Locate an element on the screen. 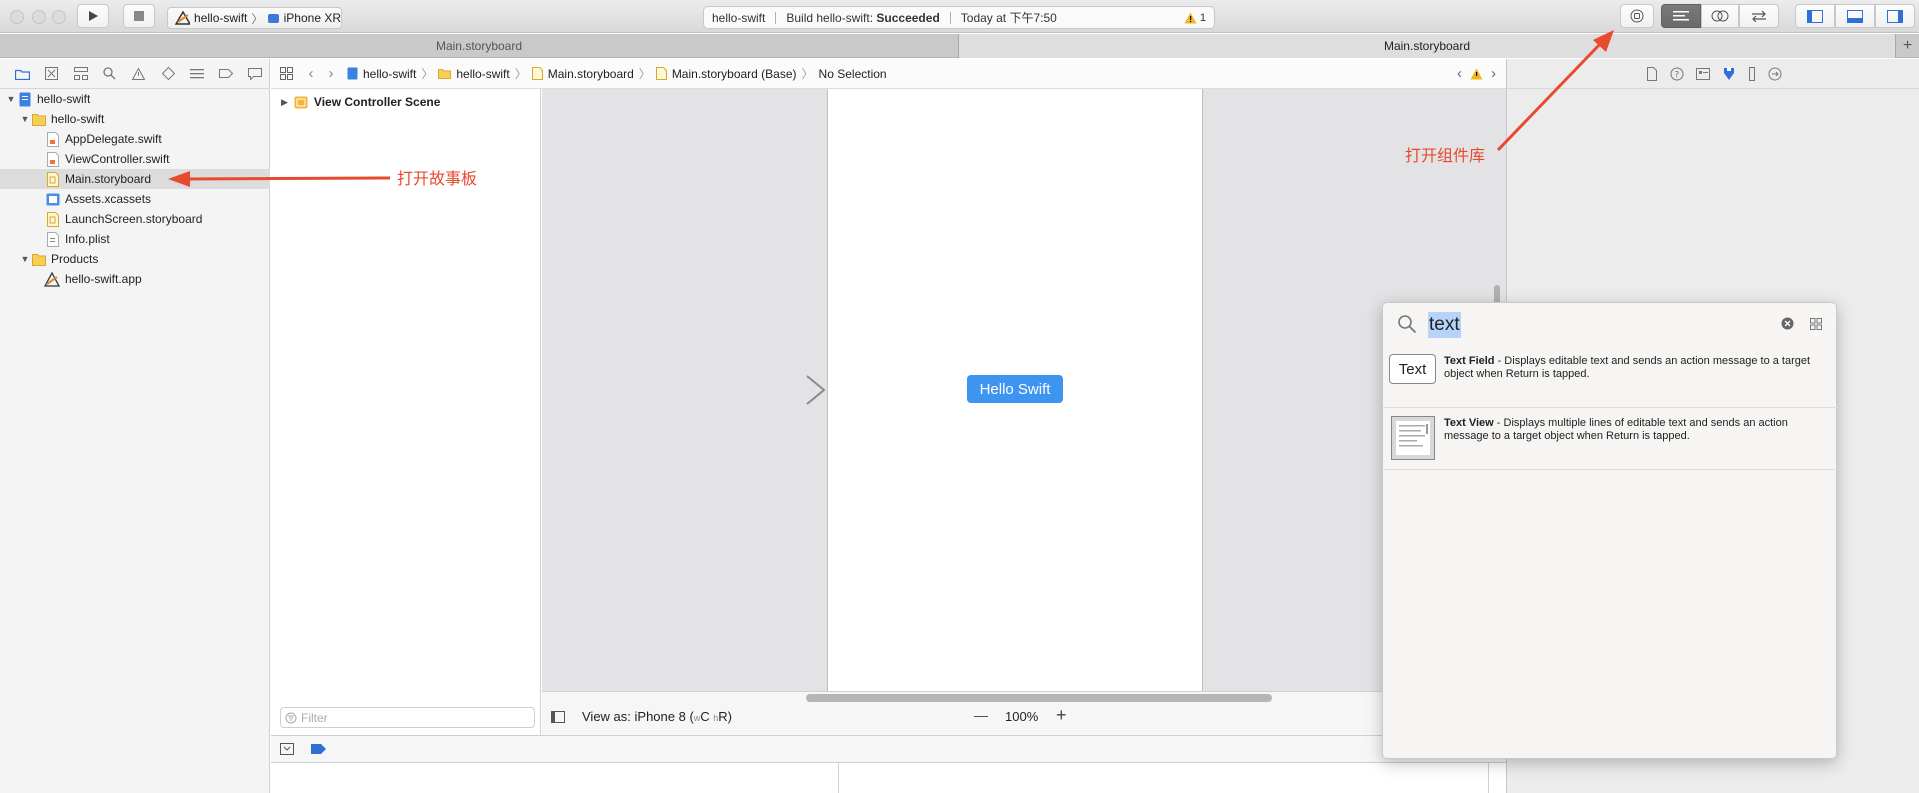 This screenshot has width=1919, height=793. tree-item-label: Main.storyboard is located at coordinates (108, 179).